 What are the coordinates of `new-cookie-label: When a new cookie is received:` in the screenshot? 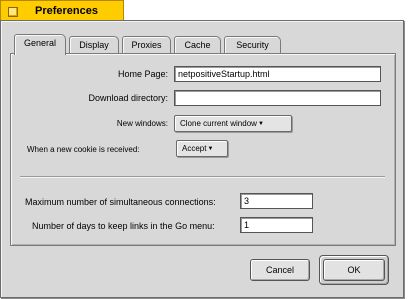 It's located at (83, 149).